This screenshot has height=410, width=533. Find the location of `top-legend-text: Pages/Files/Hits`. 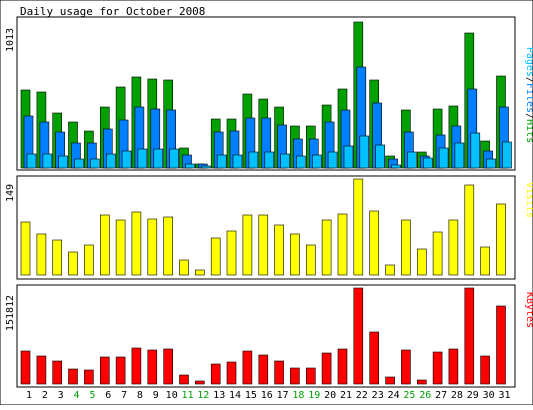

top-legend-text: Pages/Files/Hits is located at coordinates (528, 95).